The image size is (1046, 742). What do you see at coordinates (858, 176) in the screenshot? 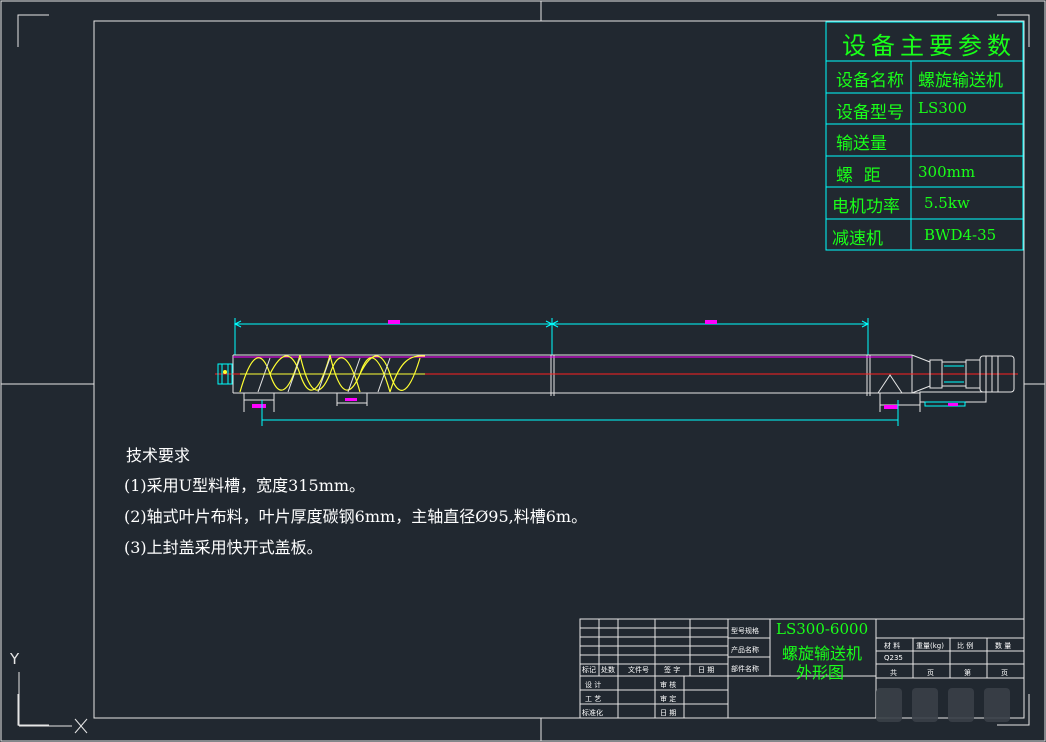
I see `param-label-pitch: 螺 距` at bounding box center [858, 176].